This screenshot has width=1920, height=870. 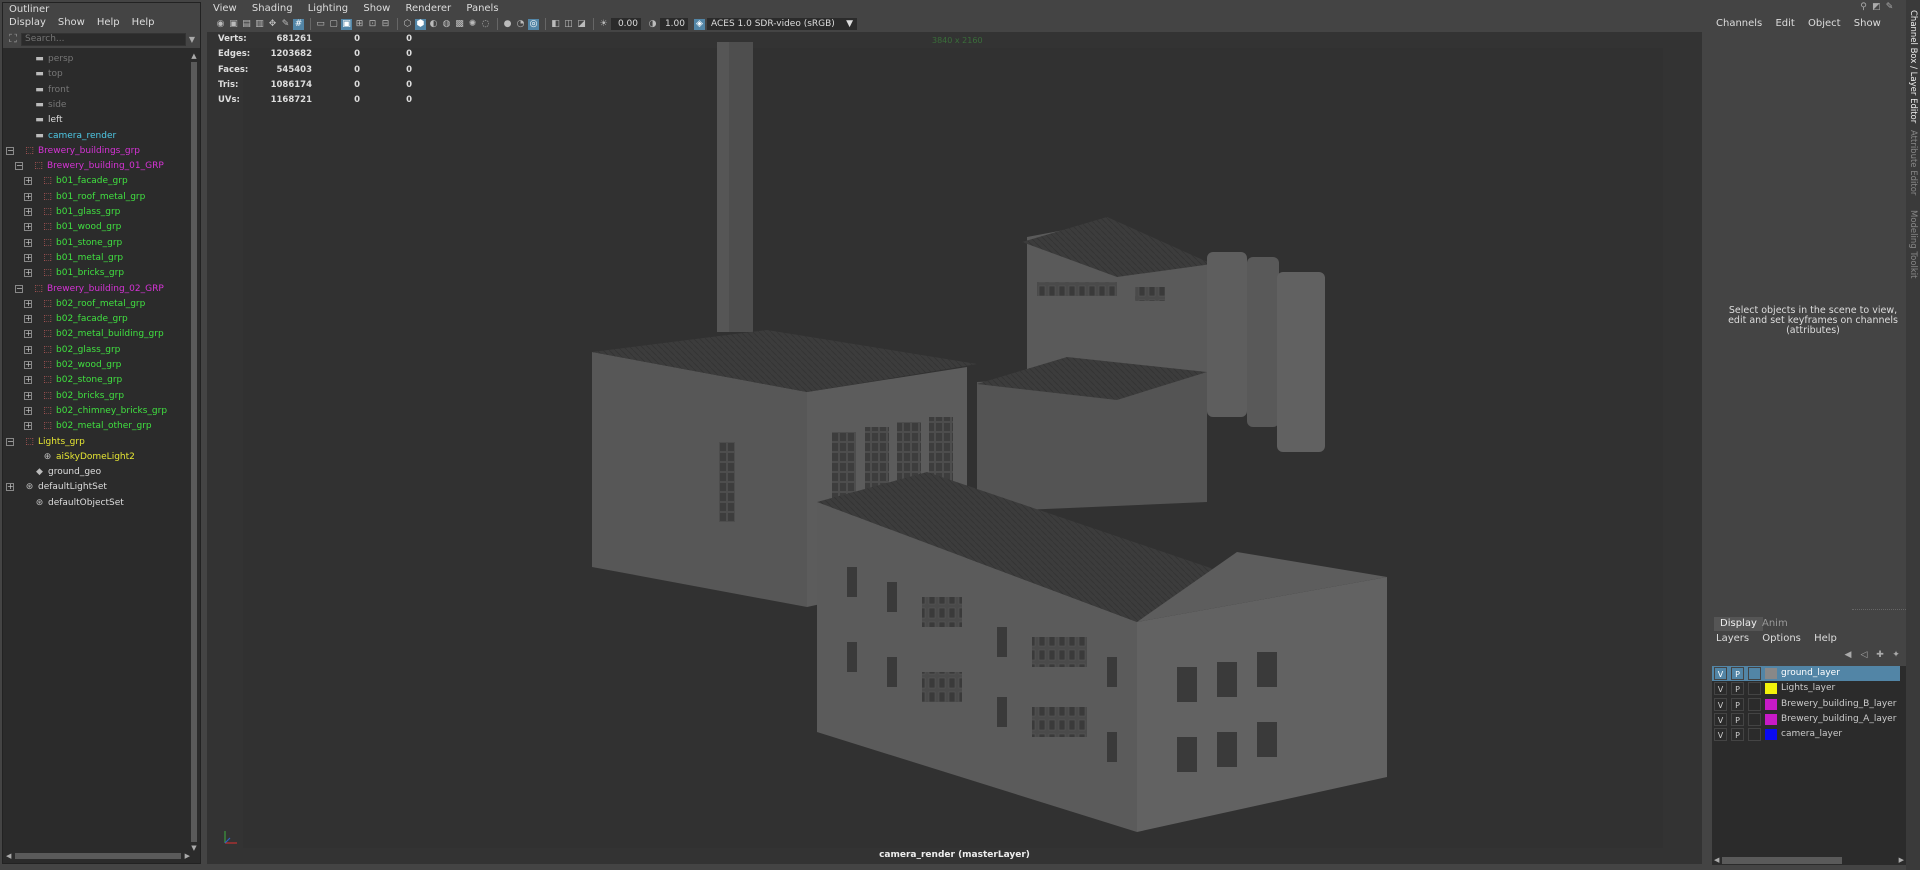 What do you see at coordinates (97, 396) in the screenshot?
I see `outliner-item: + ⬚ b02_bricks_grp` at bounding box center [97, 396].